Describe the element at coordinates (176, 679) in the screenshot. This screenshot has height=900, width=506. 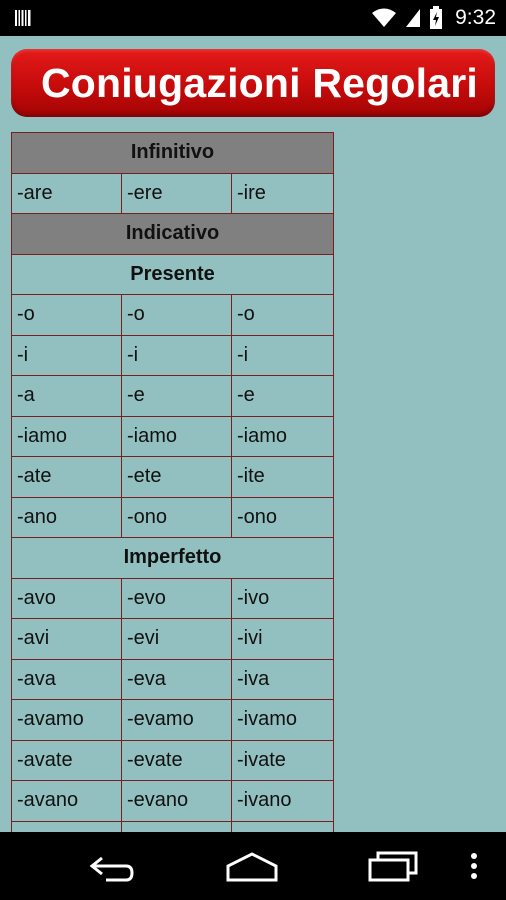
I see `ending-cell: -eva` at that location.